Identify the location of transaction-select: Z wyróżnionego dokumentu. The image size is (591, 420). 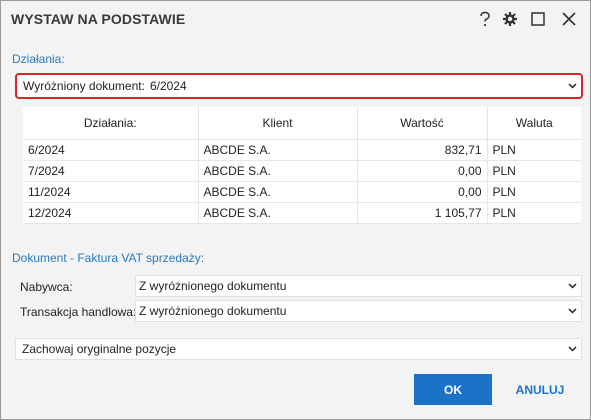
(358, 311).